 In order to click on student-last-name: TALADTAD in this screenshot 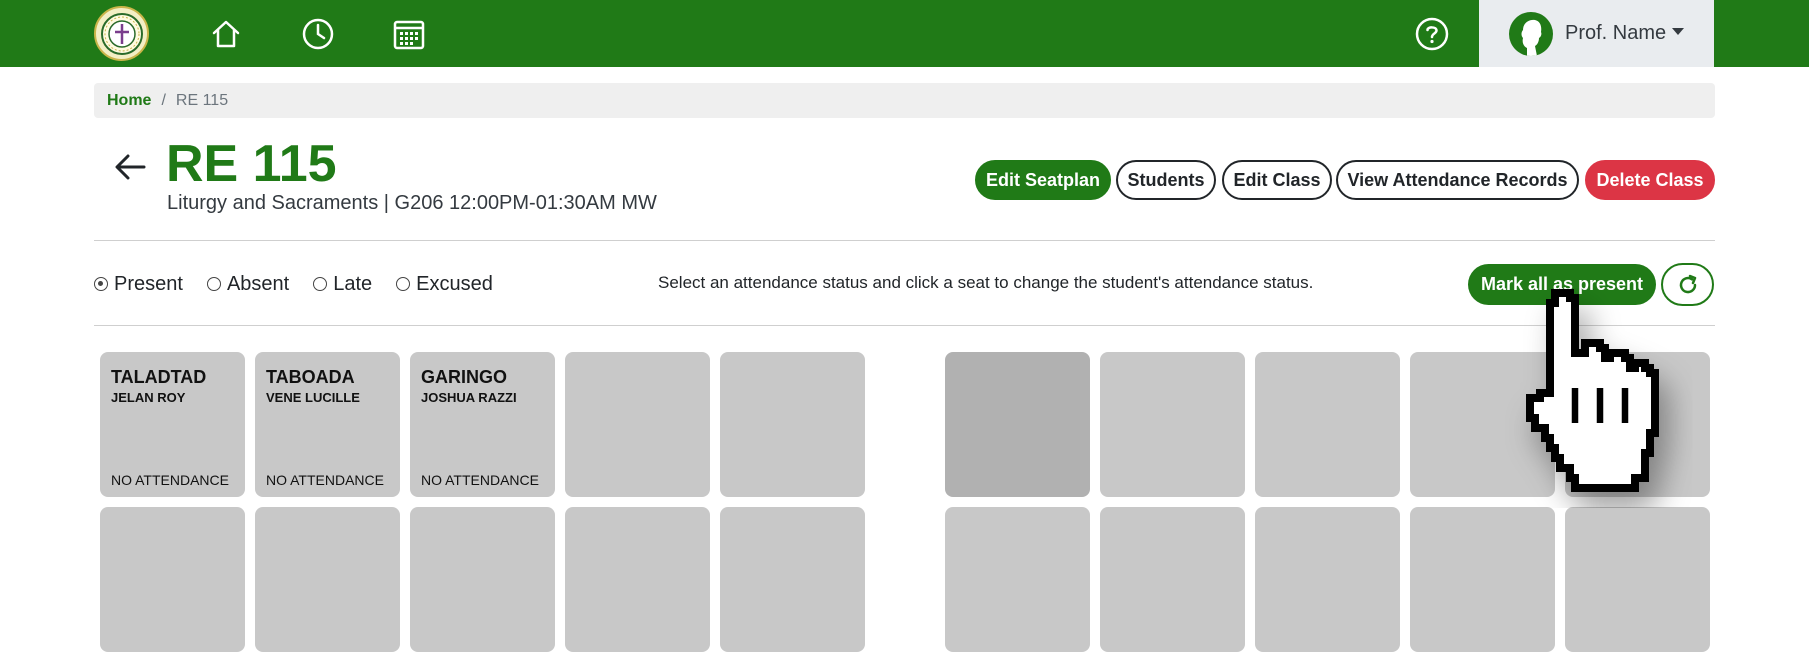, I will do `click(159, 377)`.